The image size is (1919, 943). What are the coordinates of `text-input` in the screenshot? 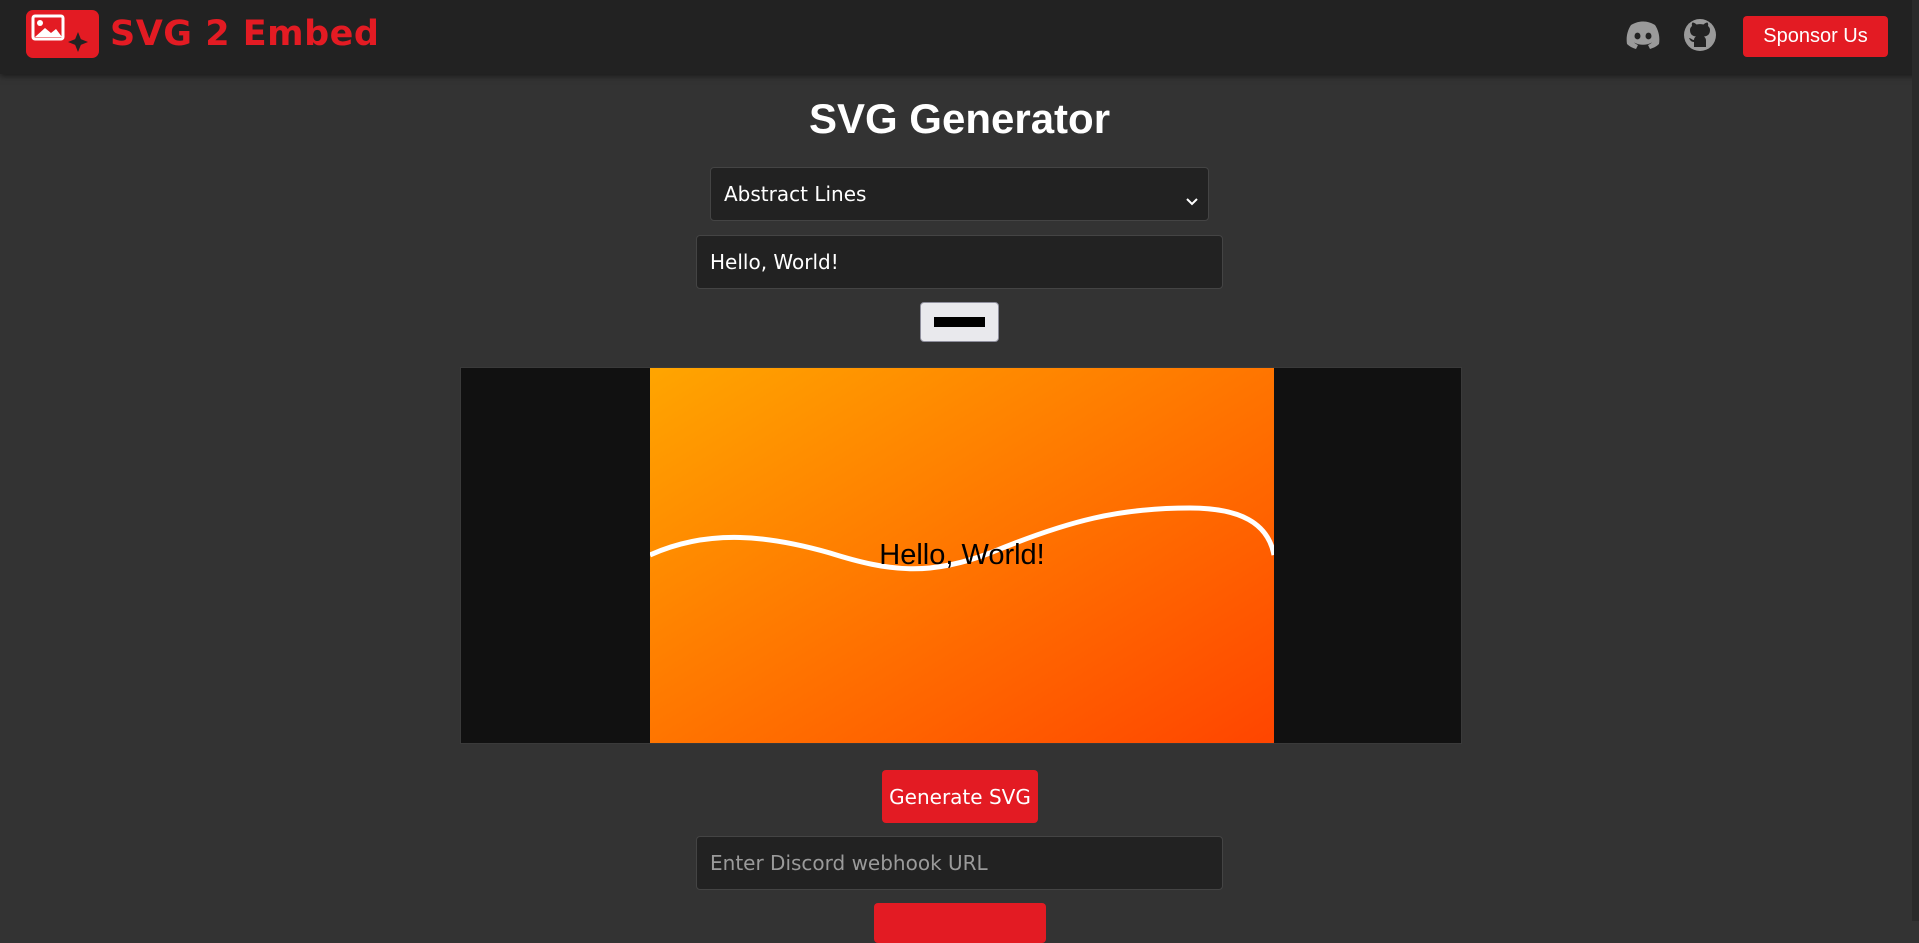 It's located at (959, 262).